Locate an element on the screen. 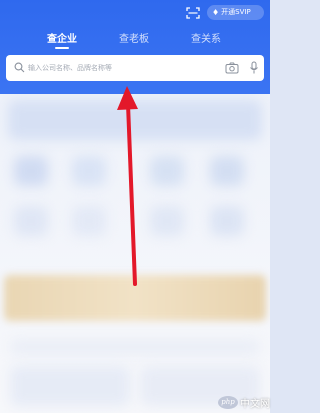 The width and height of the screenshot is (320, 413). scan-icon is located at coordinates (193, 13).